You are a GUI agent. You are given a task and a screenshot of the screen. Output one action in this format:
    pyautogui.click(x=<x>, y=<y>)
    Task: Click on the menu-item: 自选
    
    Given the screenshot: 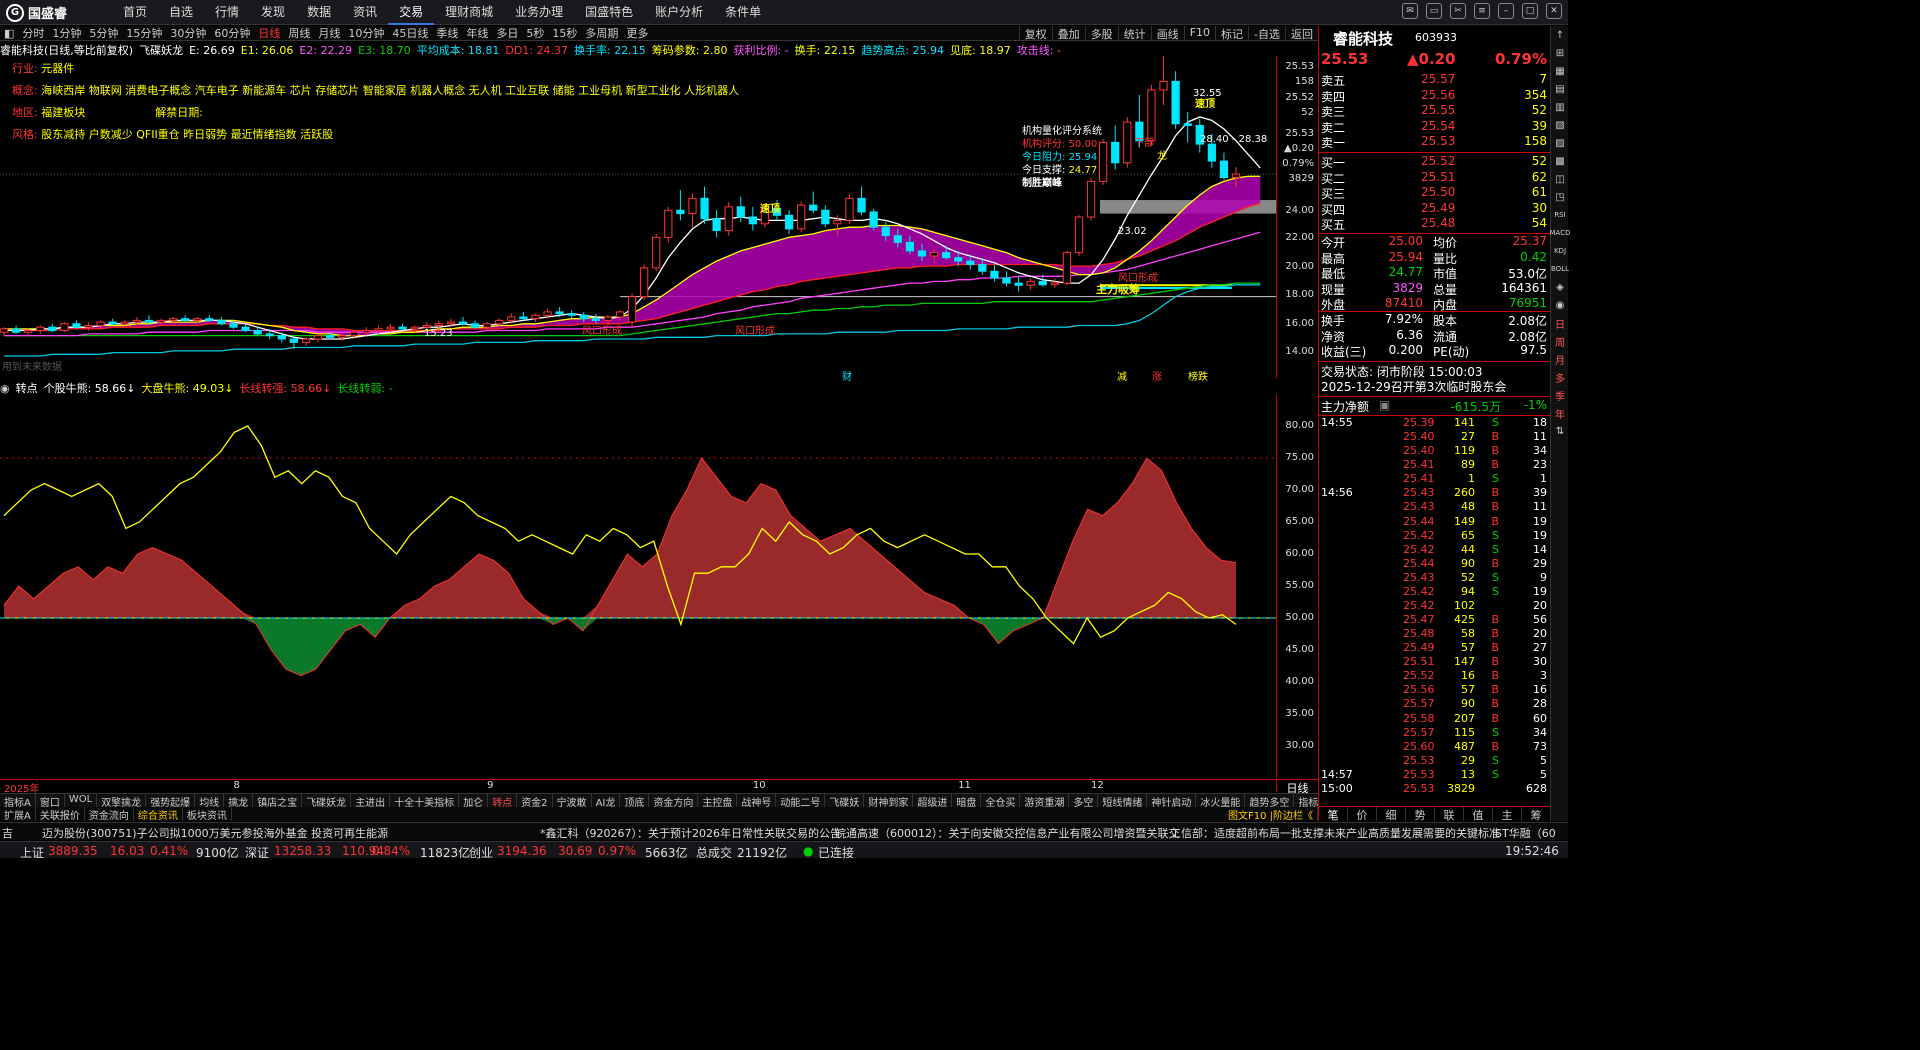 What is the action you would take?
    pyautogui.click(x=181, y=12)
    